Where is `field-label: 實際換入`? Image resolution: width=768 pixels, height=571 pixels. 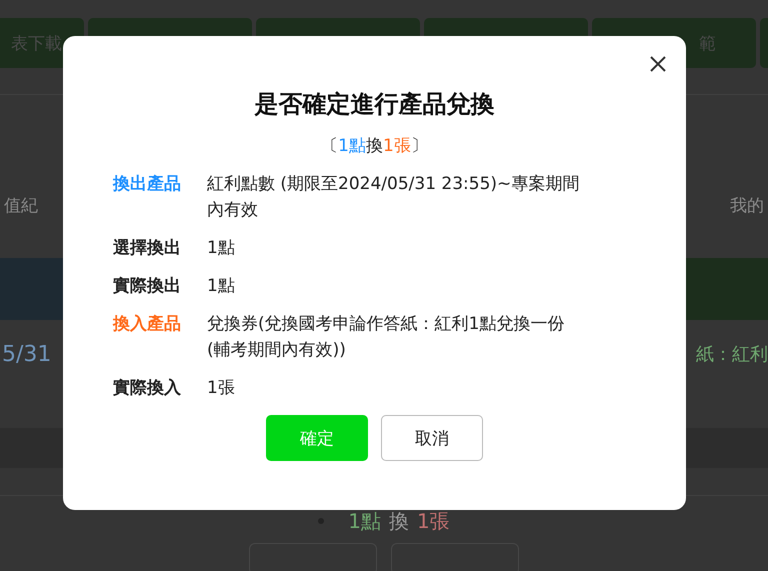
field-label: 實際換入 is located at coordinates (147, 388).